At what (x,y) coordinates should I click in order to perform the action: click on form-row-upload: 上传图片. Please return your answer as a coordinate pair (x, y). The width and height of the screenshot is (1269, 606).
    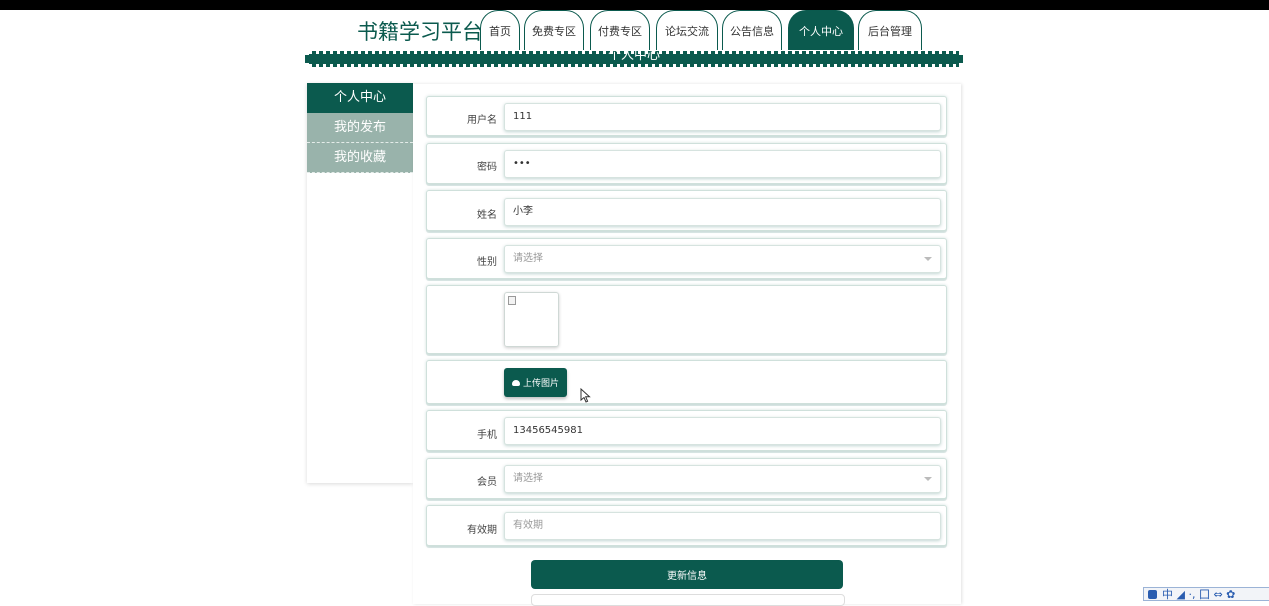
    Looking at the image, I should click on (686, 382).